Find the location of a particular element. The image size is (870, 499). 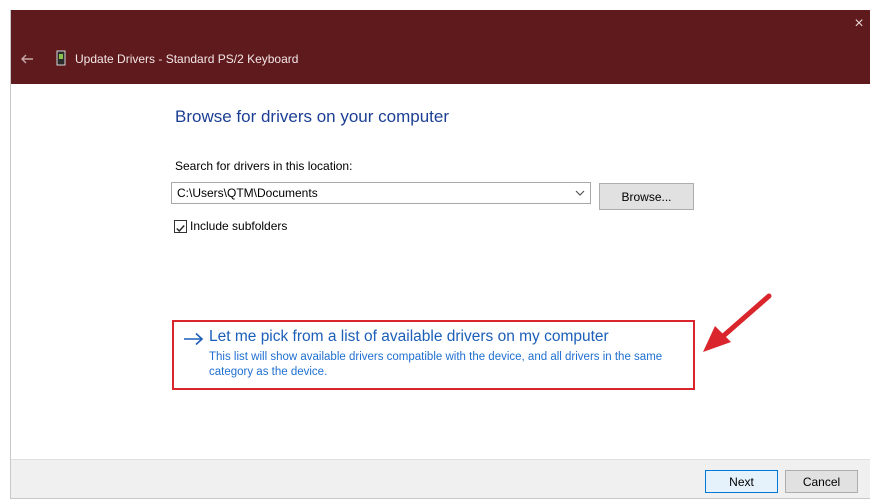

red-pointer-arrow-icon is located at coordinates (737, 322).